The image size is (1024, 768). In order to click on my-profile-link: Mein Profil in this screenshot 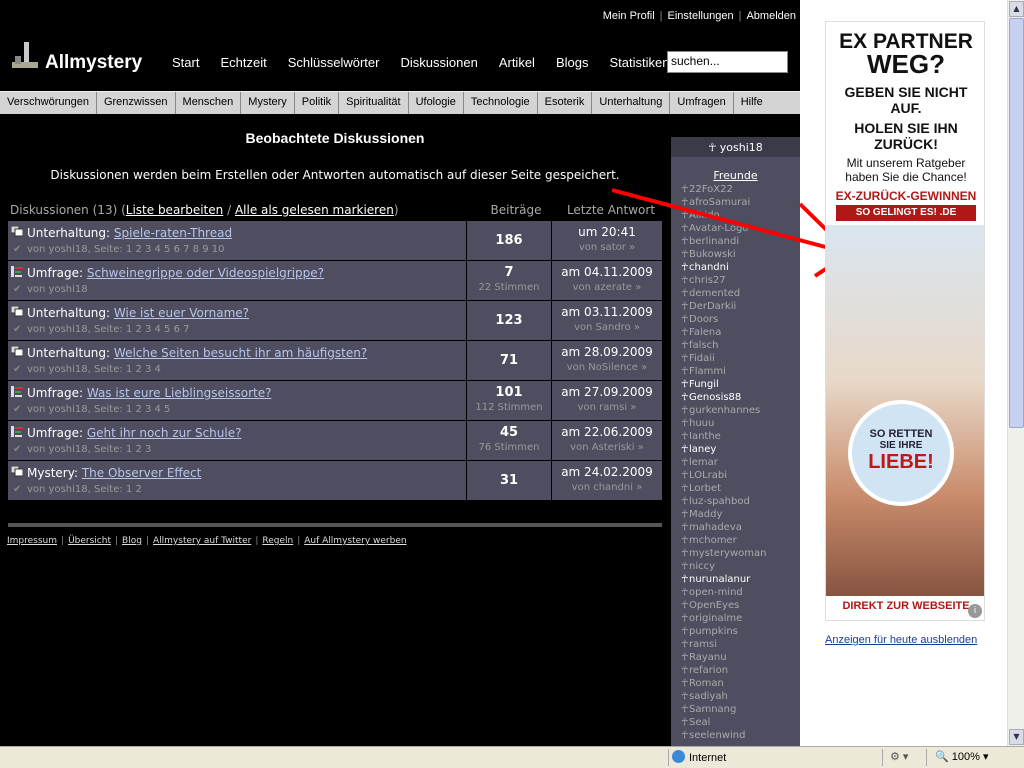, I will do `click(629, 16)`.